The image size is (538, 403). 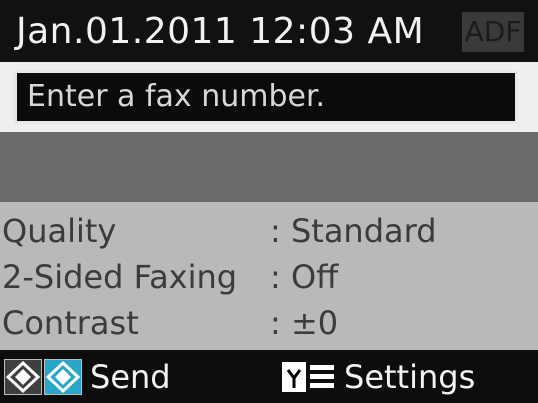 What do you see at coordinates (70, 323) in the screenshot?
I see `setting-label: Contrast` at bounding box center [70, 323].